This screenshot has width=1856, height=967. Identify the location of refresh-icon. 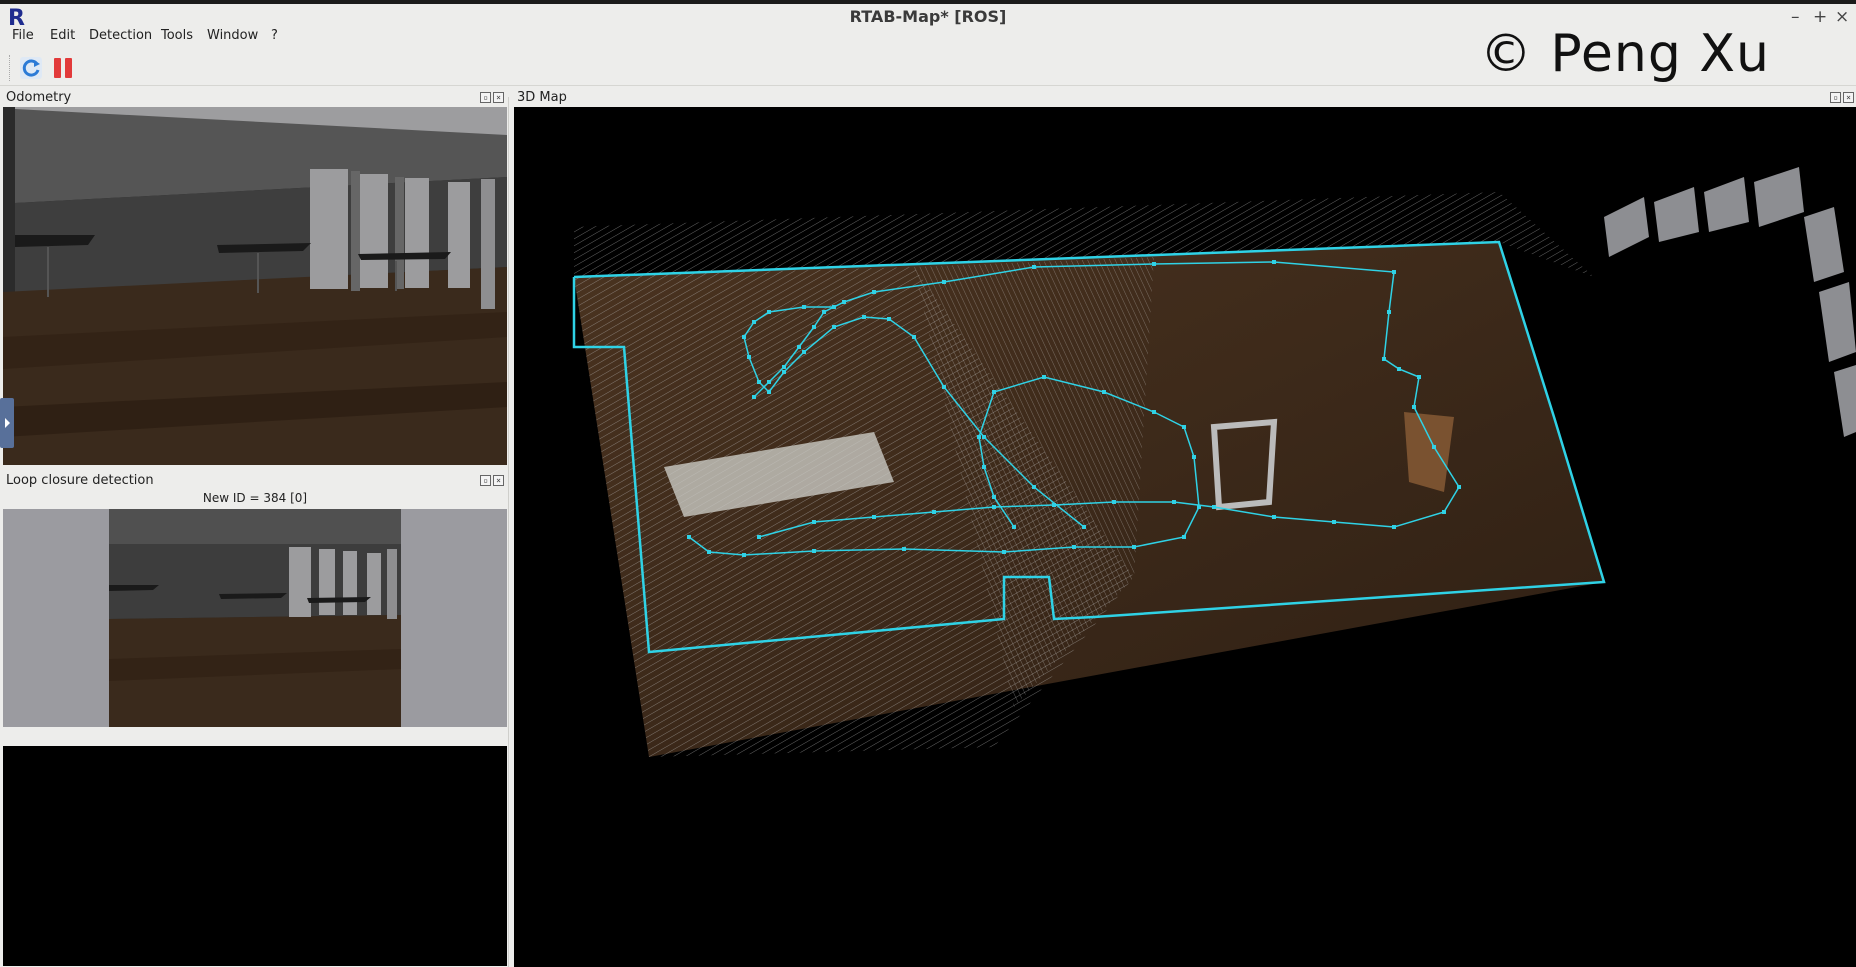
(31, 68).